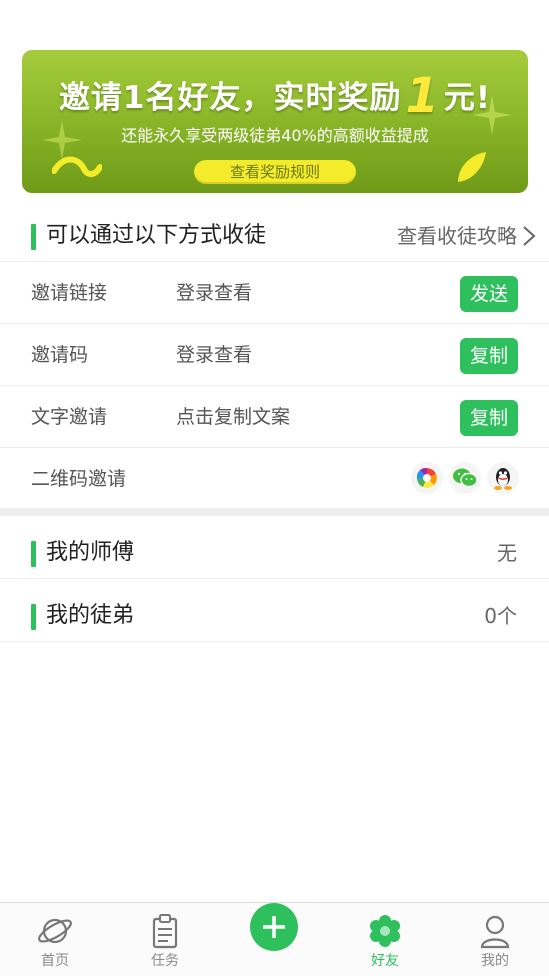 The image size is (549, 976). I want to click on leaf-decoration, so click(472, 167).